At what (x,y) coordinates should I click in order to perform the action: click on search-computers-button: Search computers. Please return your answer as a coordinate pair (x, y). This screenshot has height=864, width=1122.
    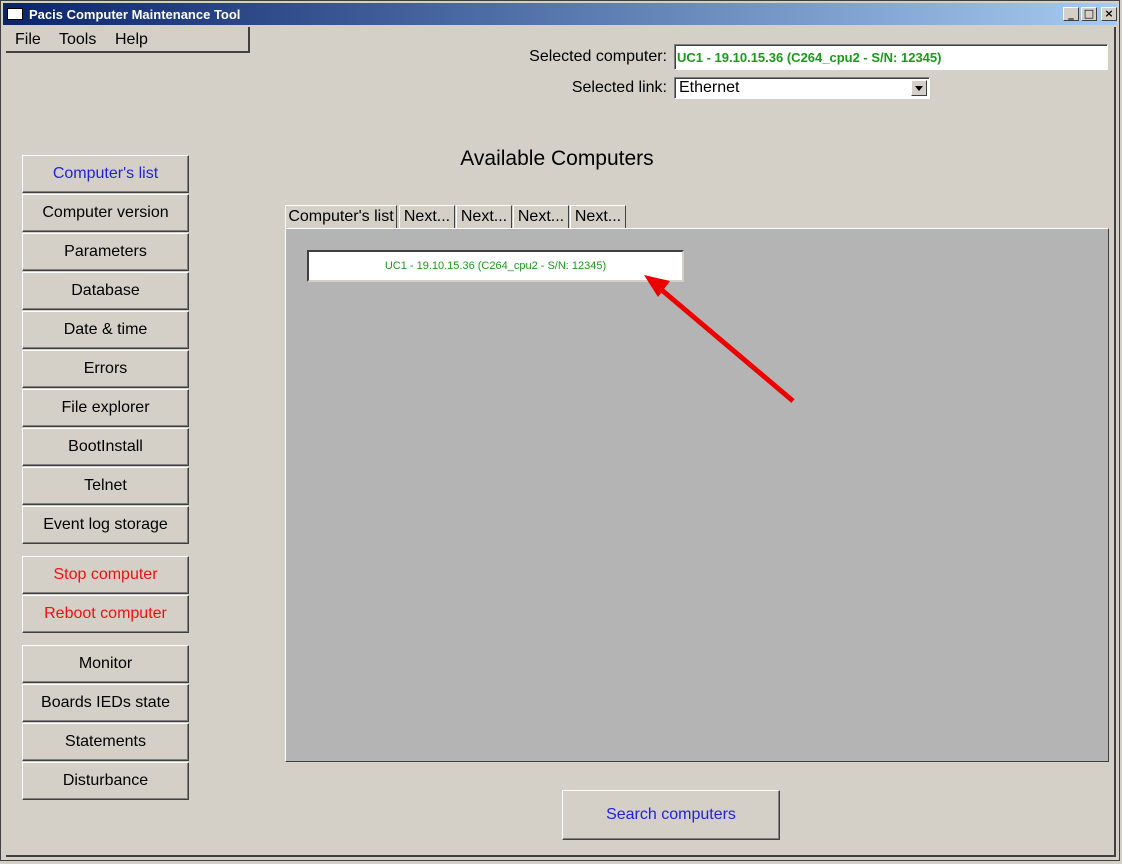
    Looking at the image, I should click on (671, 815).